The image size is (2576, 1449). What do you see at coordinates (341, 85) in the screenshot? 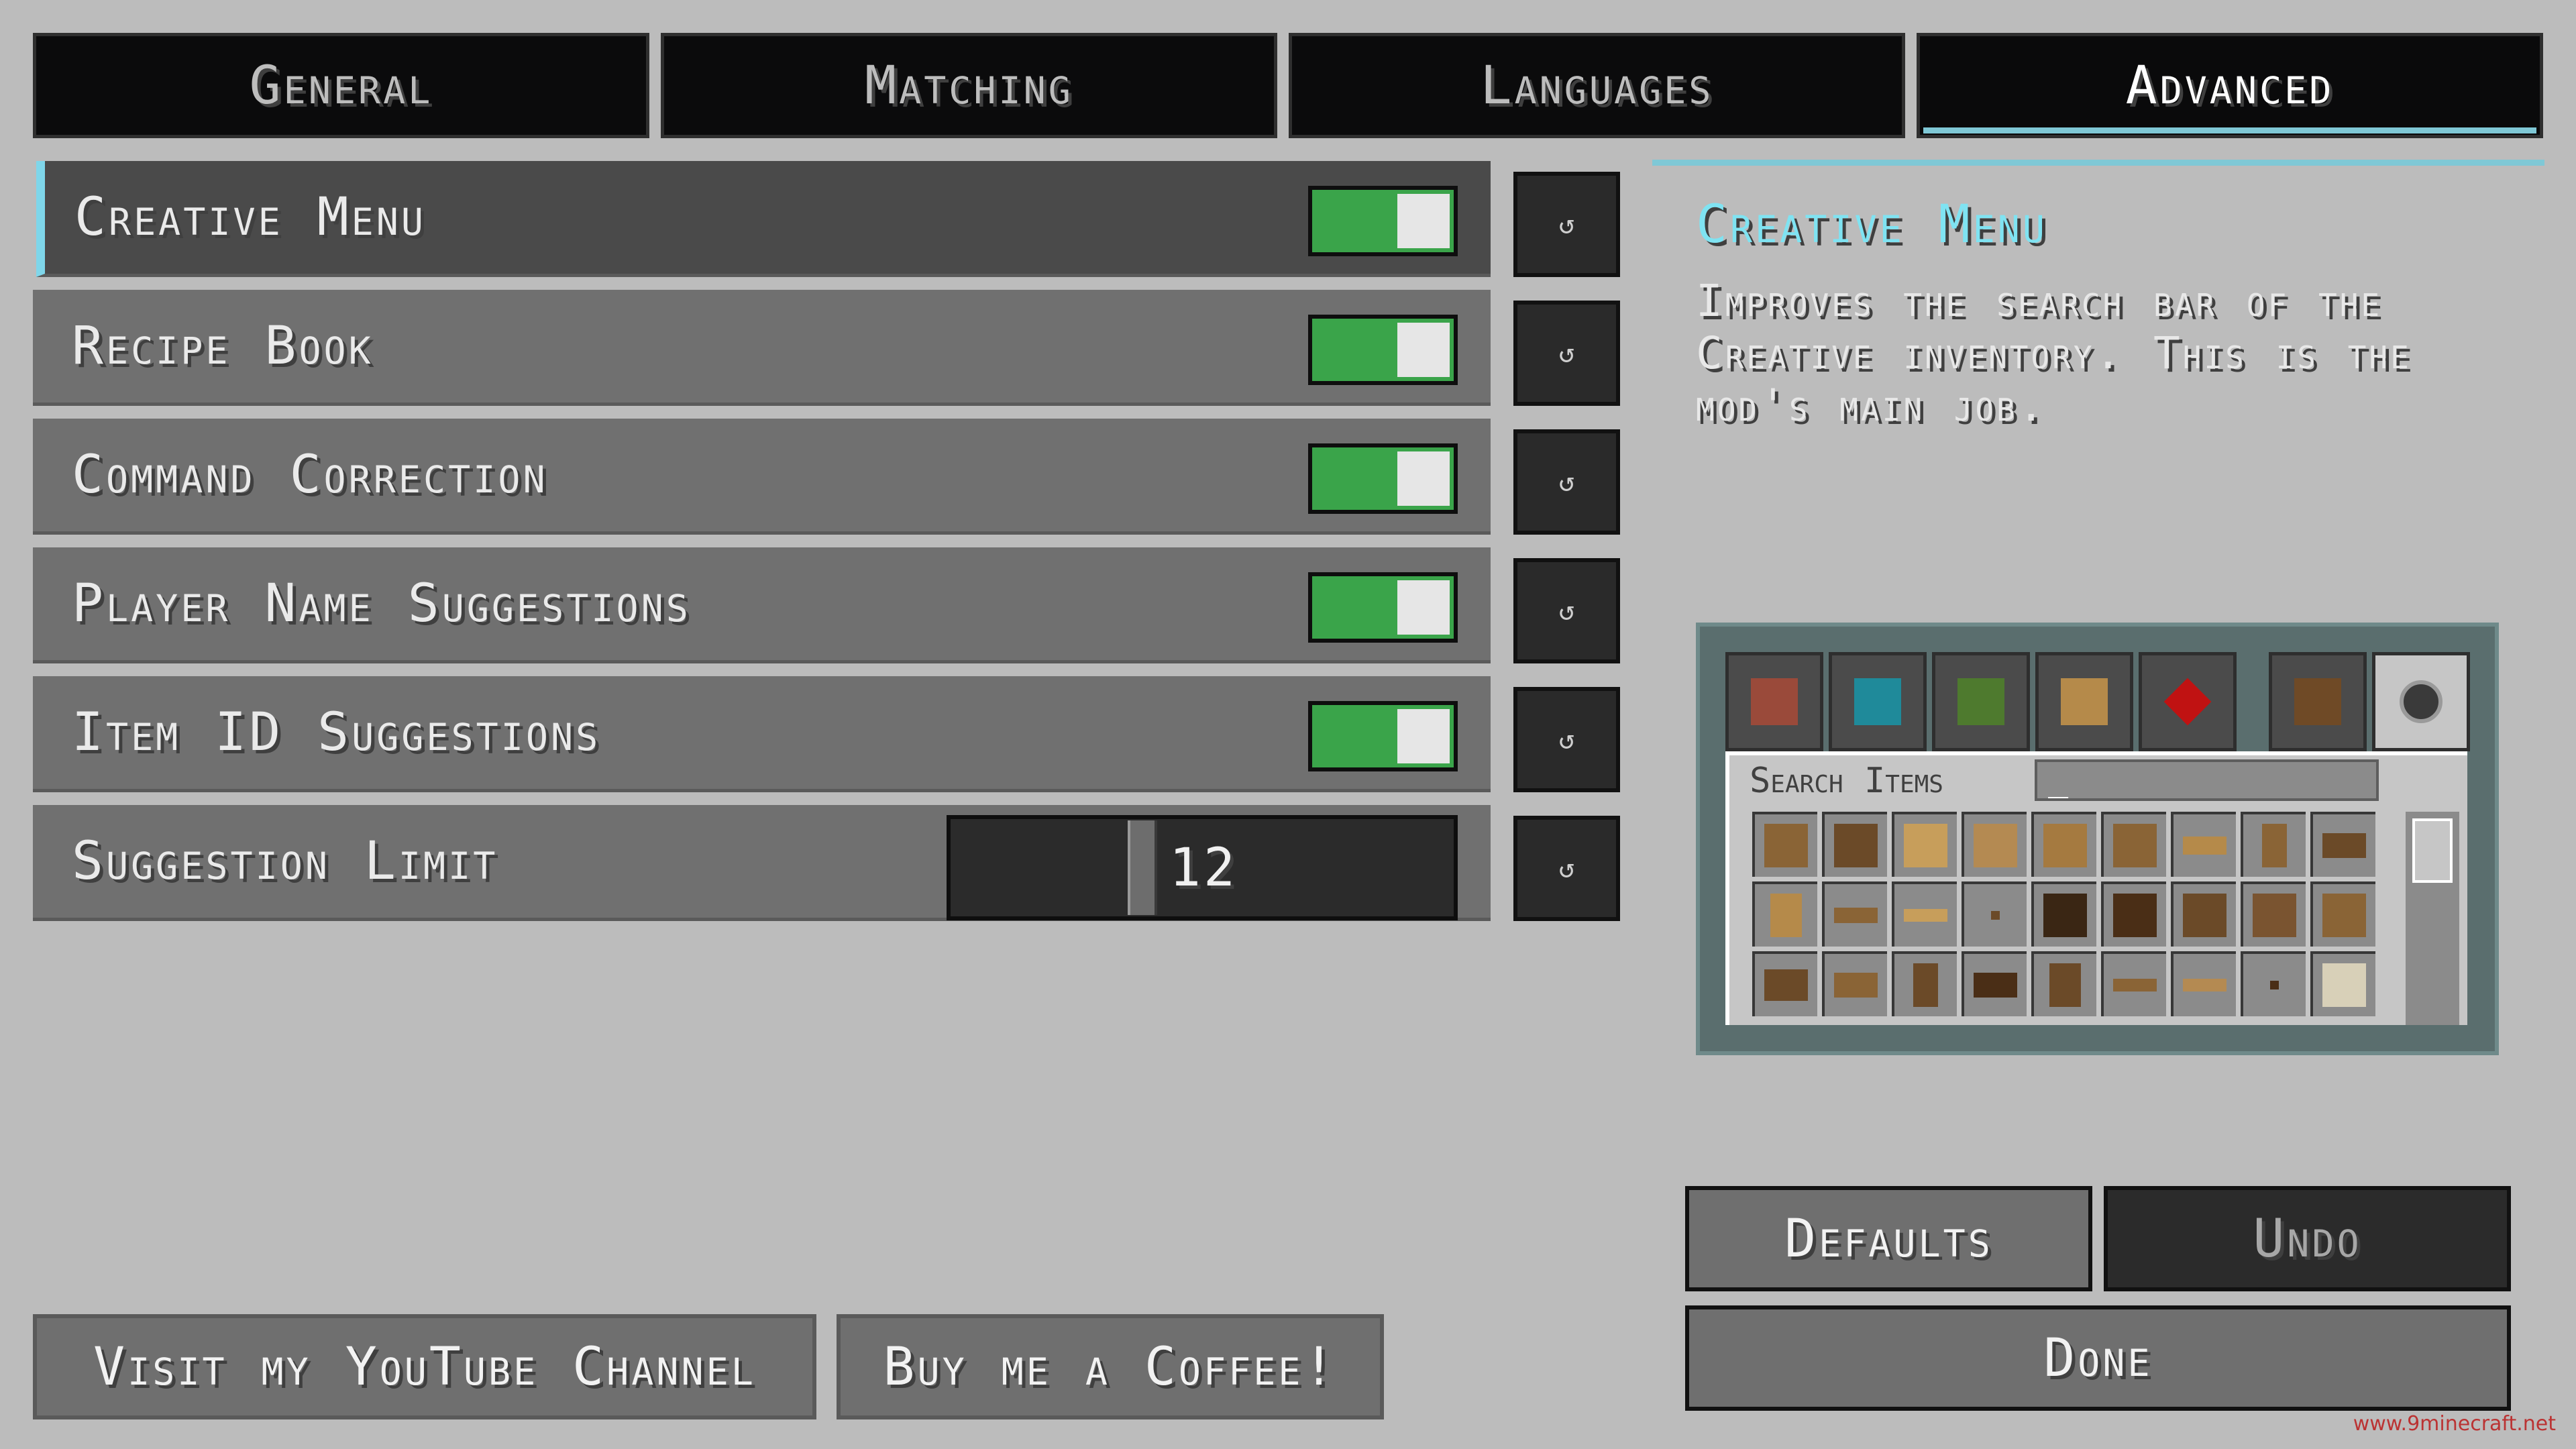
I see `tab-general: General` at bounding box center [341, 85].